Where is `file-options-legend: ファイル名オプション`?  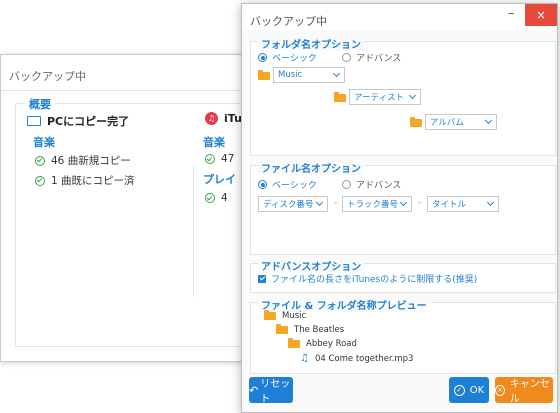
file-options-legend: ファイル名オプション is located at coordinates (311, 167).